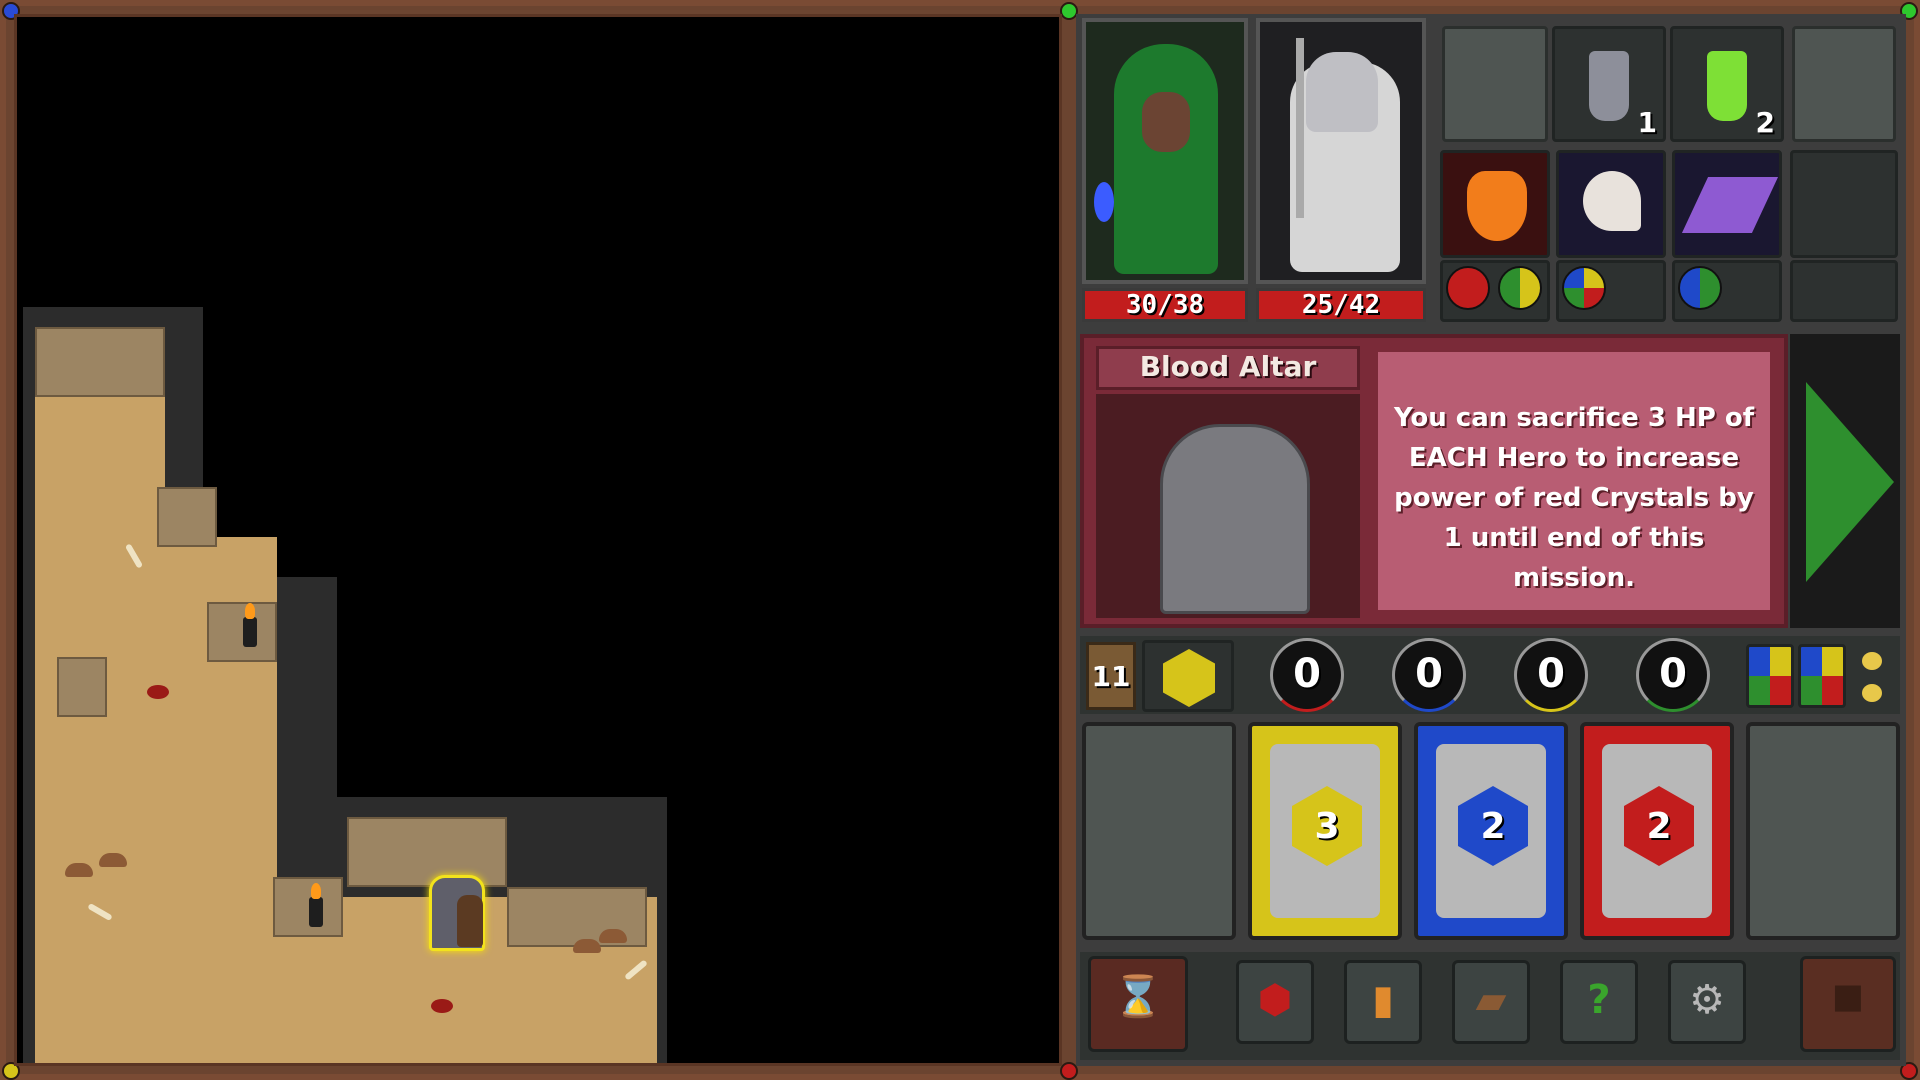 The image size is (1920, 1080). What do you see at coordinates (1844, 291) in the screenshot?
I see `skill-cost-row` at bounding box center [1844, 291].